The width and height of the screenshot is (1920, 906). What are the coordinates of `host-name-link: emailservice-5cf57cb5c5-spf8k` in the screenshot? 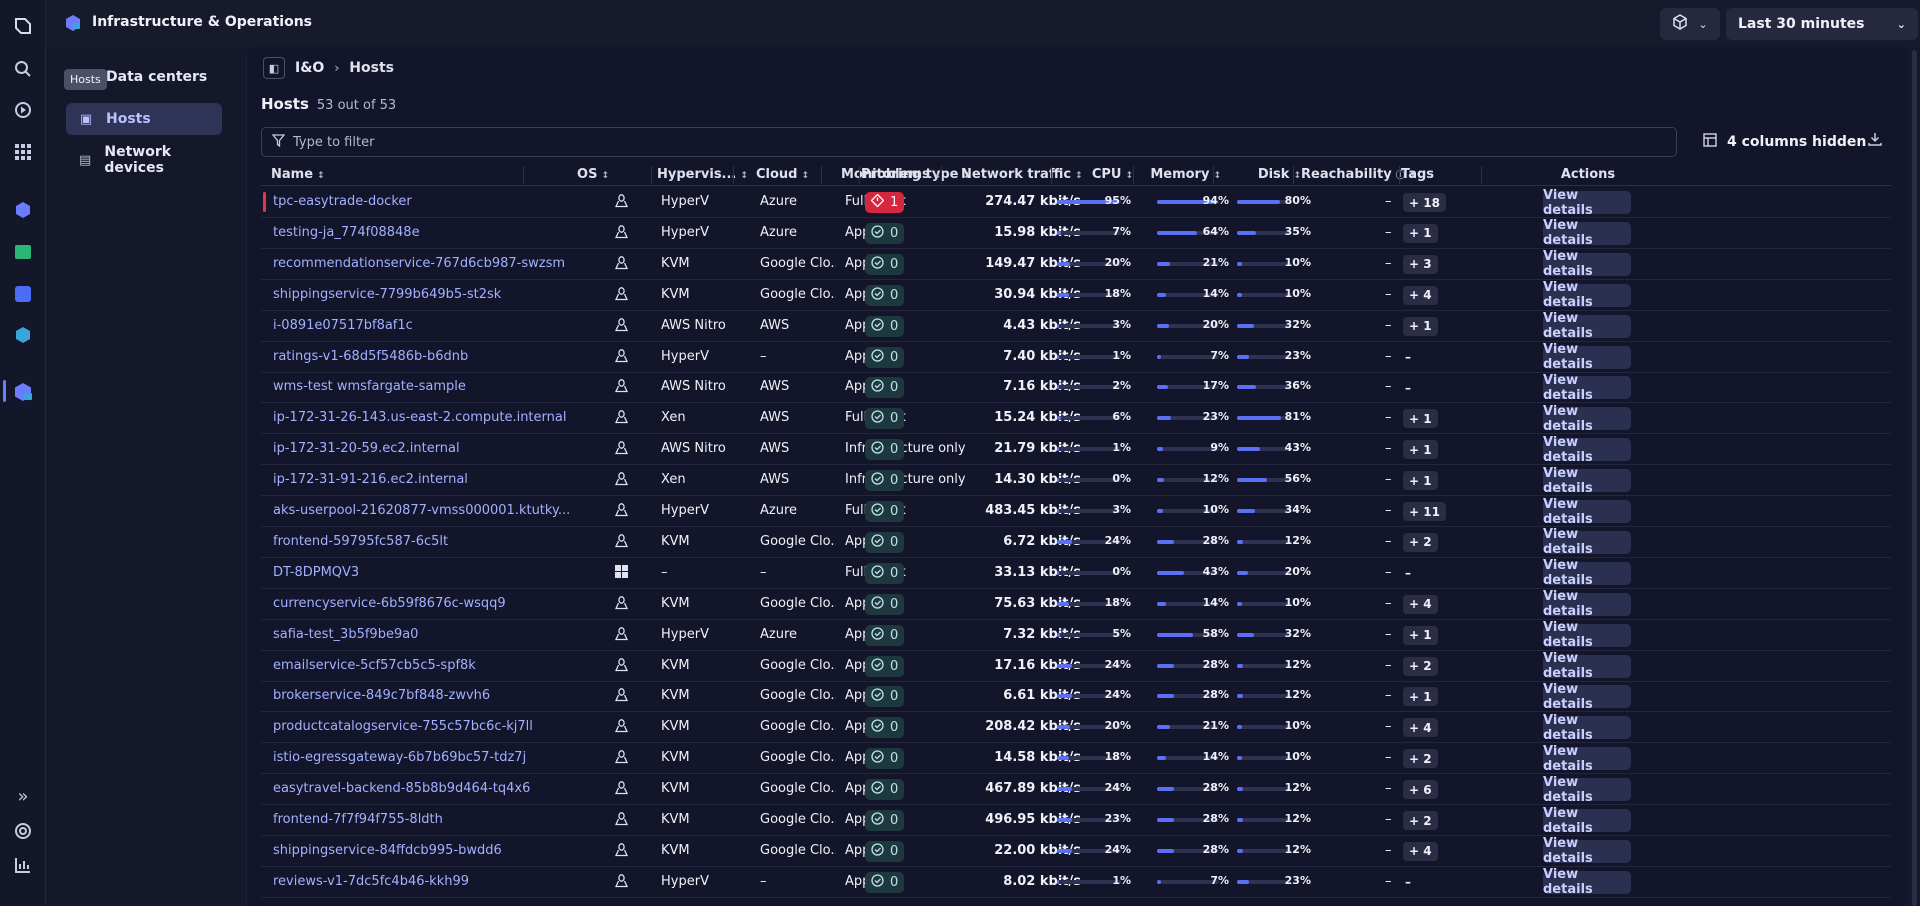 It's located at (421, 665).